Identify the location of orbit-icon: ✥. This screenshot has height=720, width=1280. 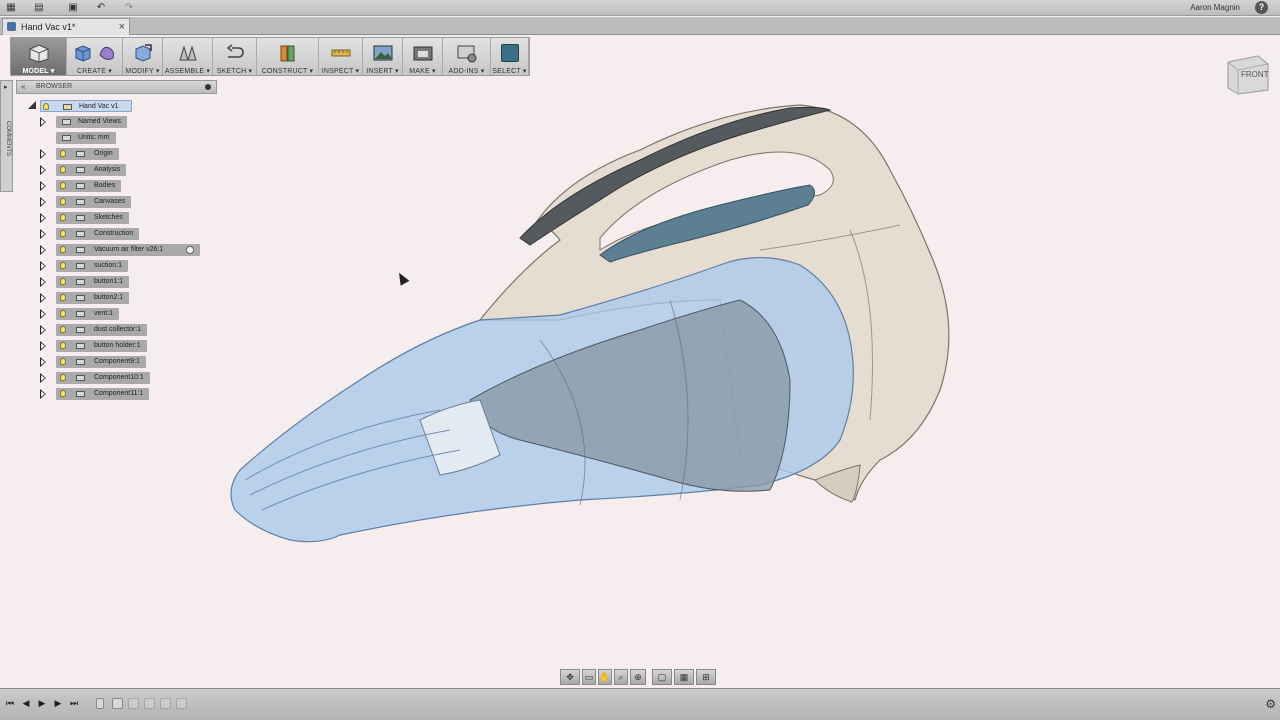
(570, 677).